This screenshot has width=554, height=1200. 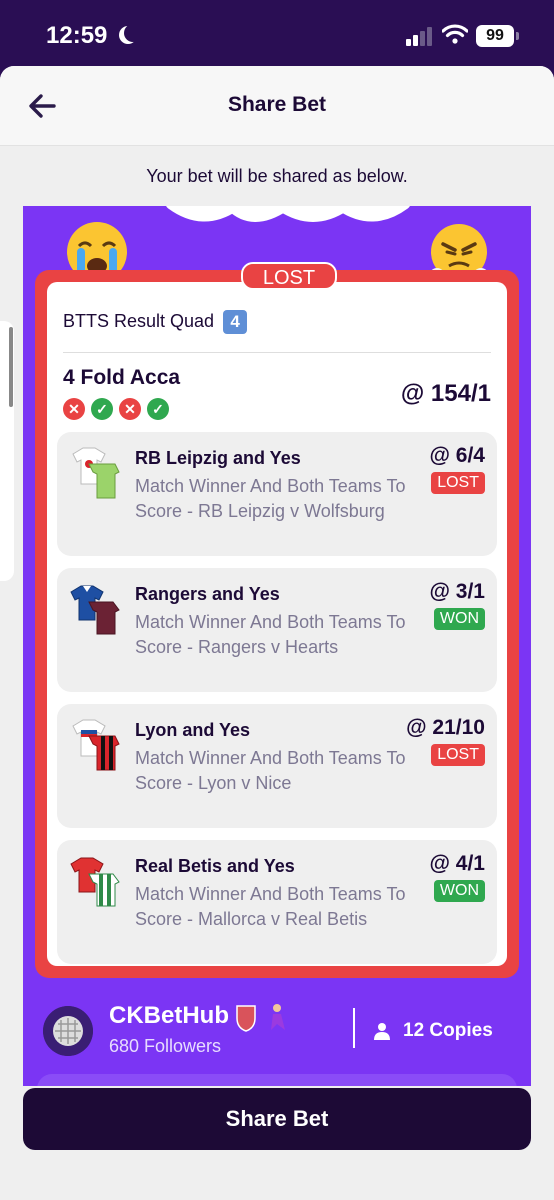 I want to click on avatar, so click(x=68, y=1031).